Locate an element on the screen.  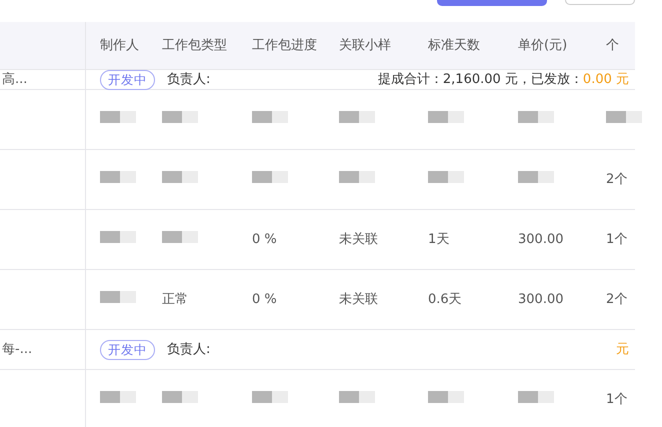
column-header: 个 is located at coordinates (613, 45).